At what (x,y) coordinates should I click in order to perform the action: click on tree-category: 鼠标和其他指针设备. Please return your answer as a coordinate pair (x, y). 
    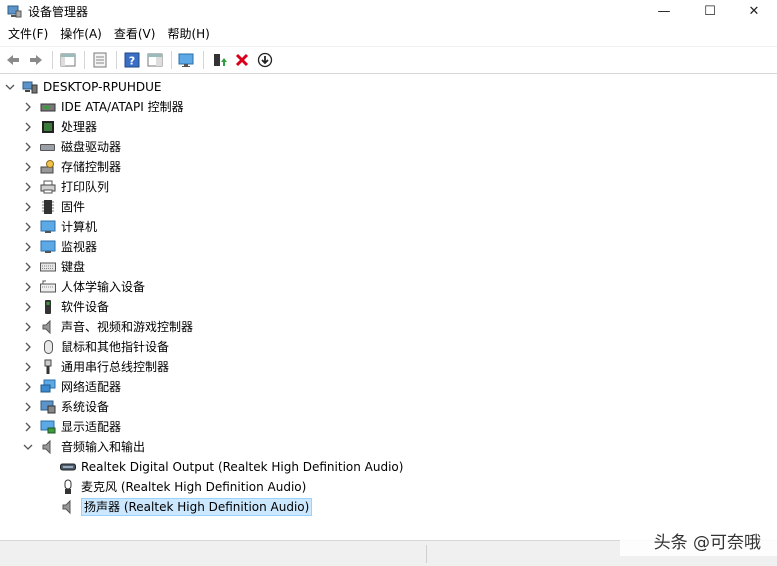
    Looking at the image, I should click on (95, 347).